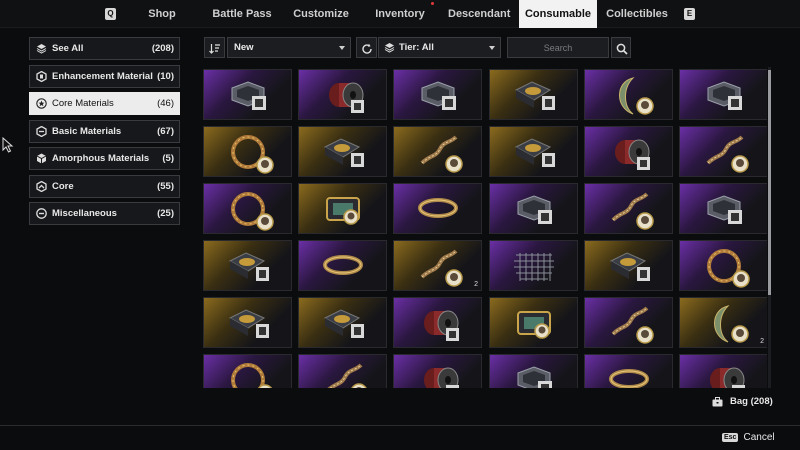 The image size is (800, 450). What do you see at coordinates (242, 14) in the screenshot?
I see `tab-battle-pass: Battle Pass` at bounding box center [242, 14].